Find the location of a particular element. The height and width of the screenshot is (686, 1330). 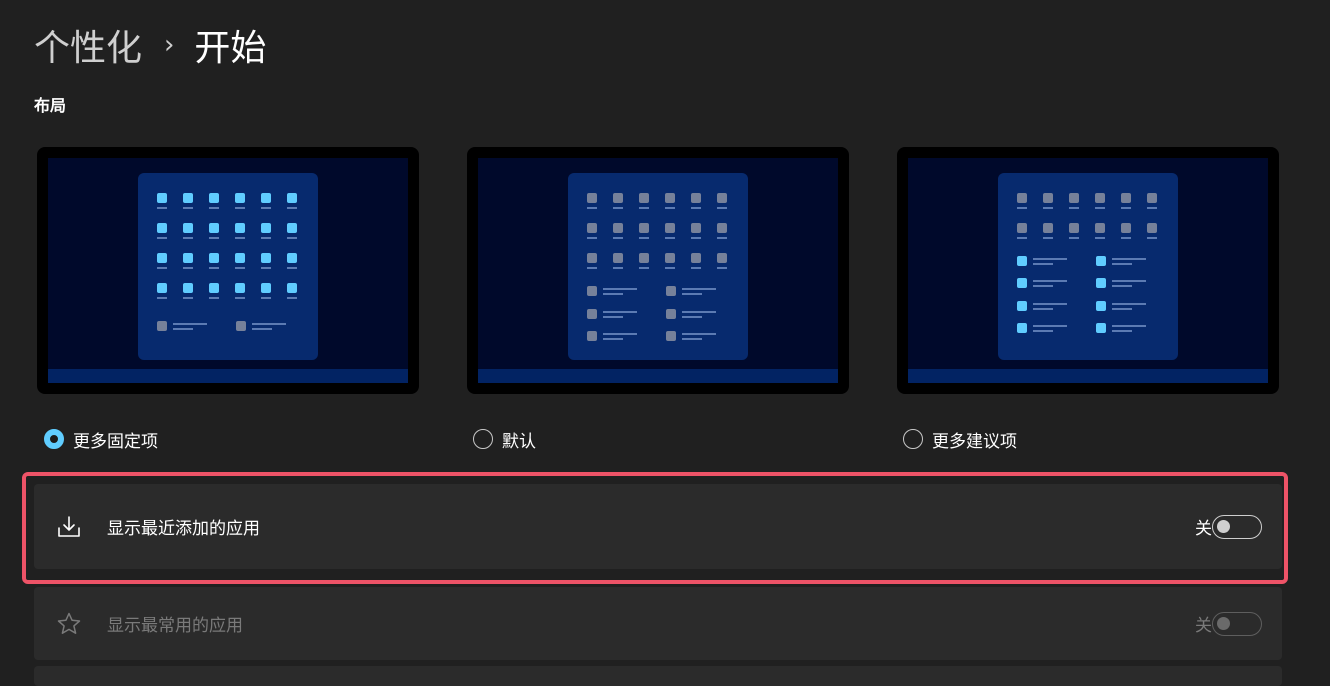

layout-option-more-recommendations: 更多建议项 is located at coordinates (960, 439).